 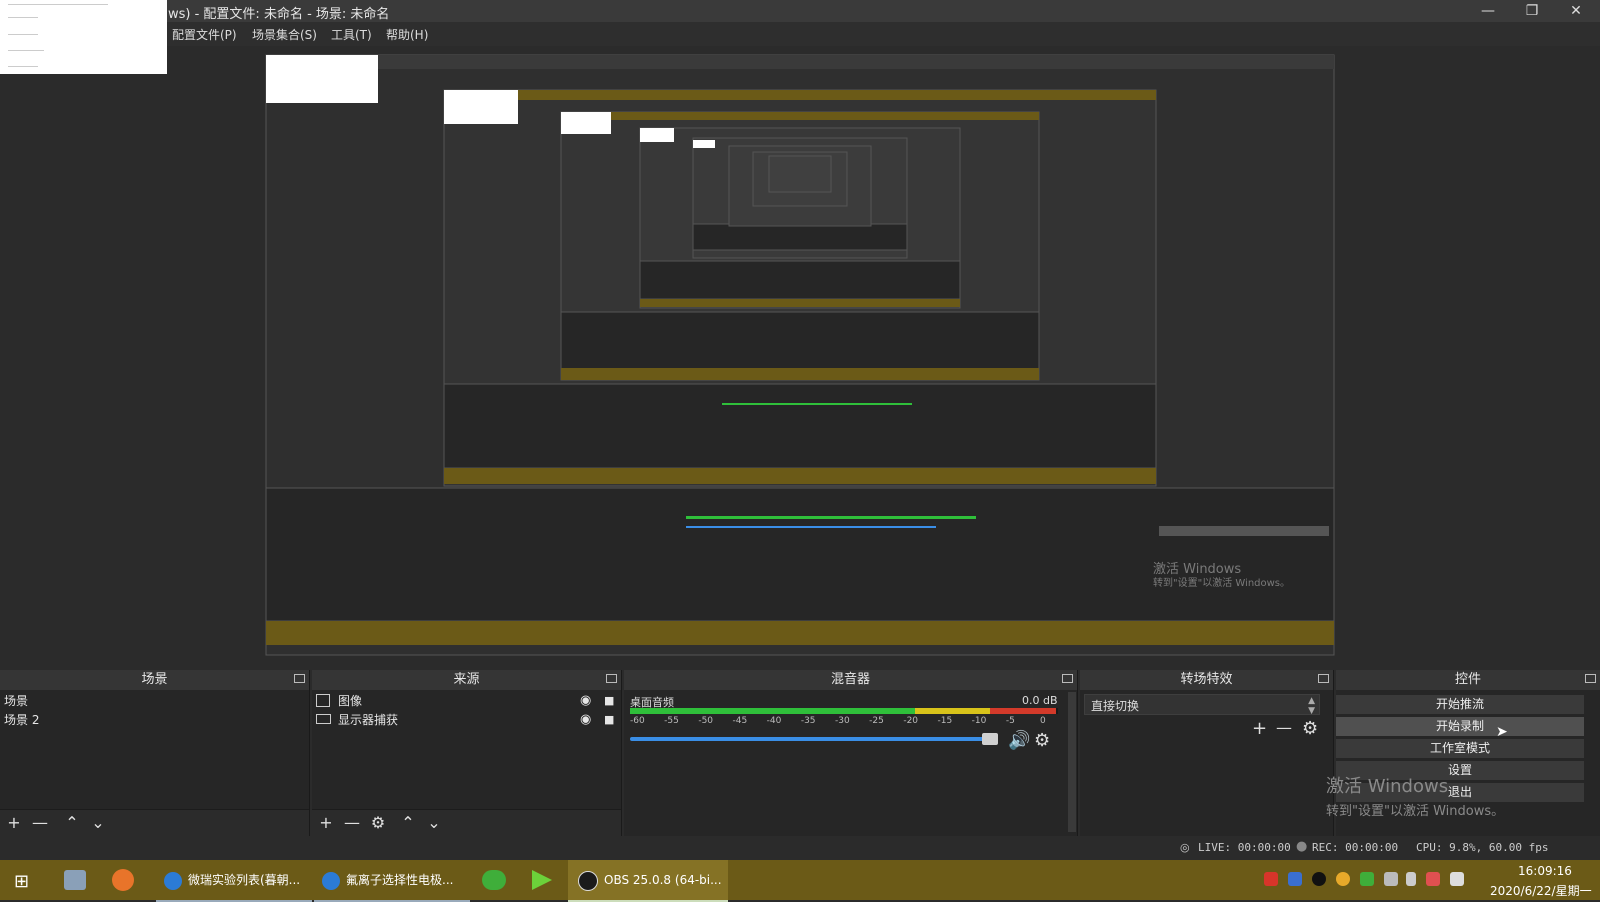 I want to click on controls-dock-header: 控件, so click(x=1468, y=680).